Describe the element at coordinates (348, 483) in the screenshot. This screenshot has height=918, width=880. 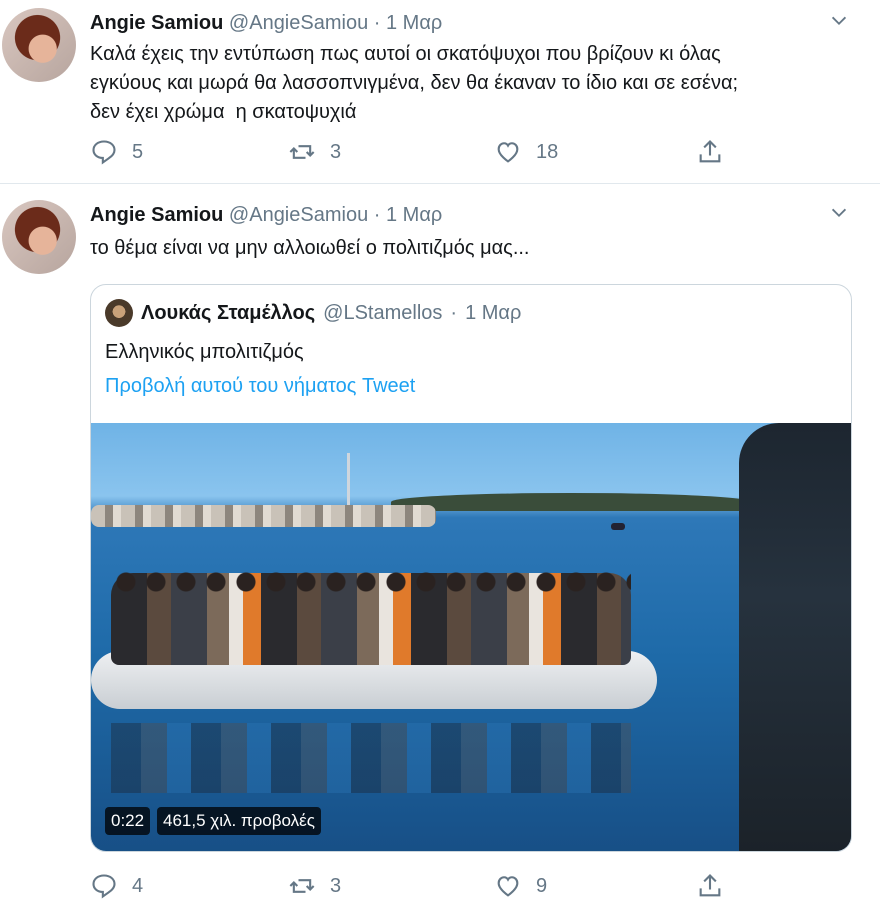
I see `video-pole` at that location.